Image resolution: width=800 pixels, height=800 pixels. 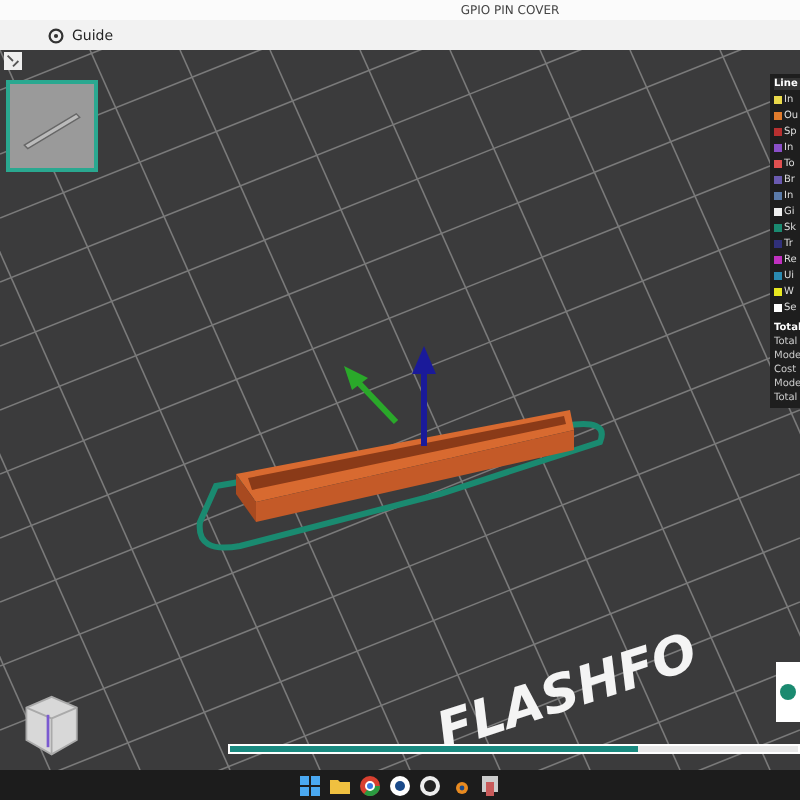 I want to click on browser-icon, so click(x=370, y=785).